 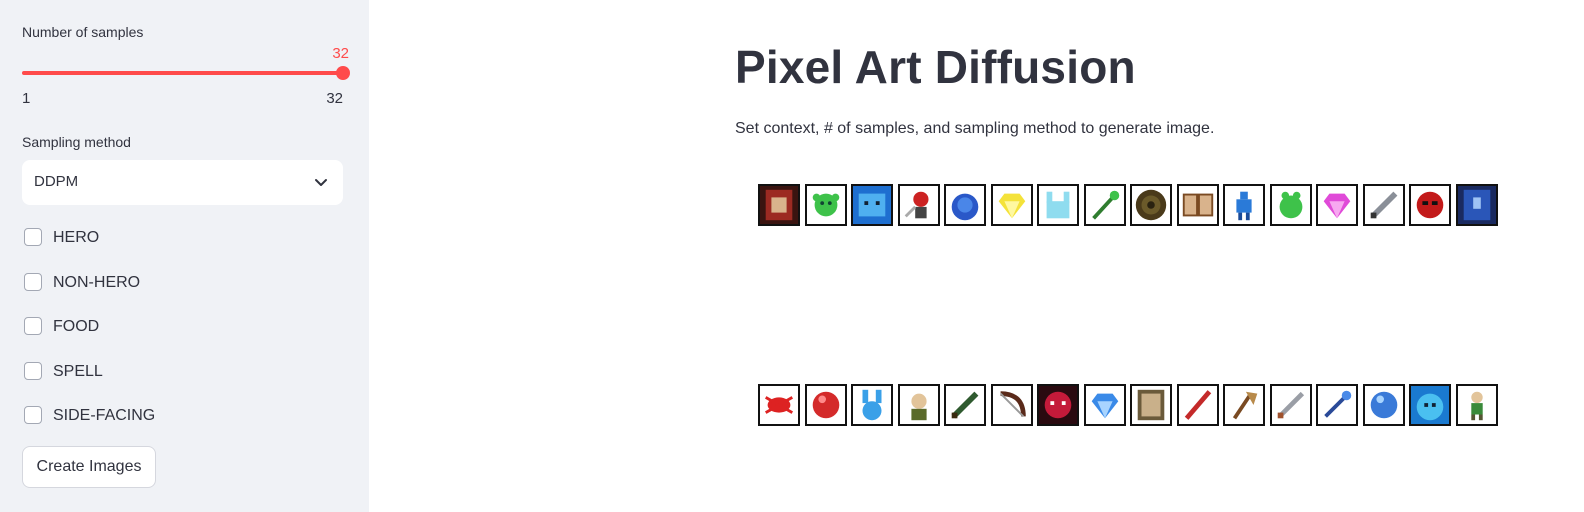 What do you see at coordinates (76, 142) in the screenshot?
I see `sampling-method-label: Sampling method` at bounding box center [76, 142].